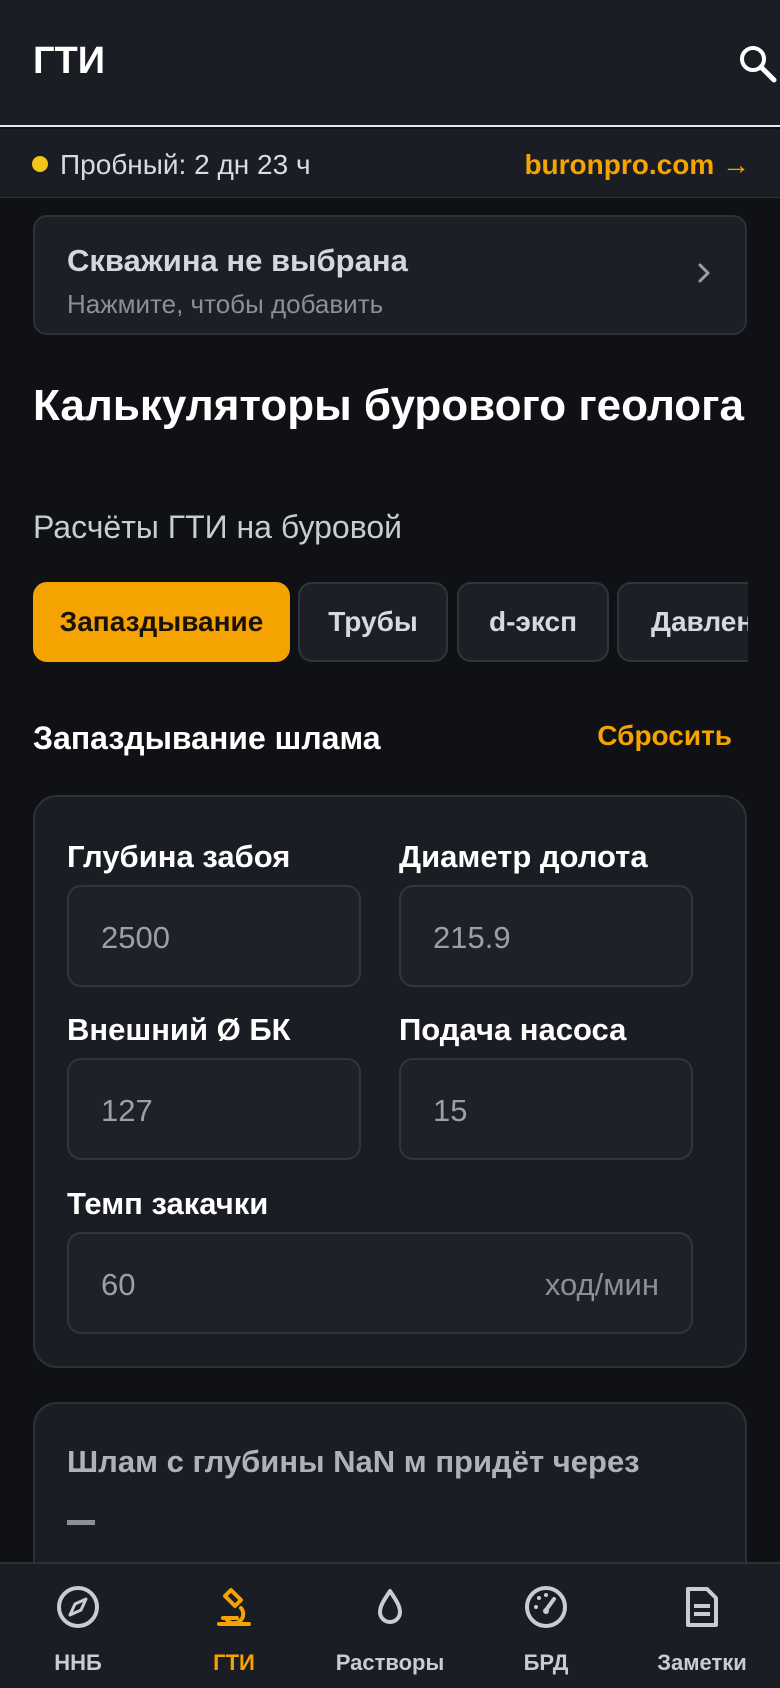  What do you see at coordinates (207, 738) in the screenshot?
I see `section-title: Запаздывание шлама` at bounding box center [207, 738].